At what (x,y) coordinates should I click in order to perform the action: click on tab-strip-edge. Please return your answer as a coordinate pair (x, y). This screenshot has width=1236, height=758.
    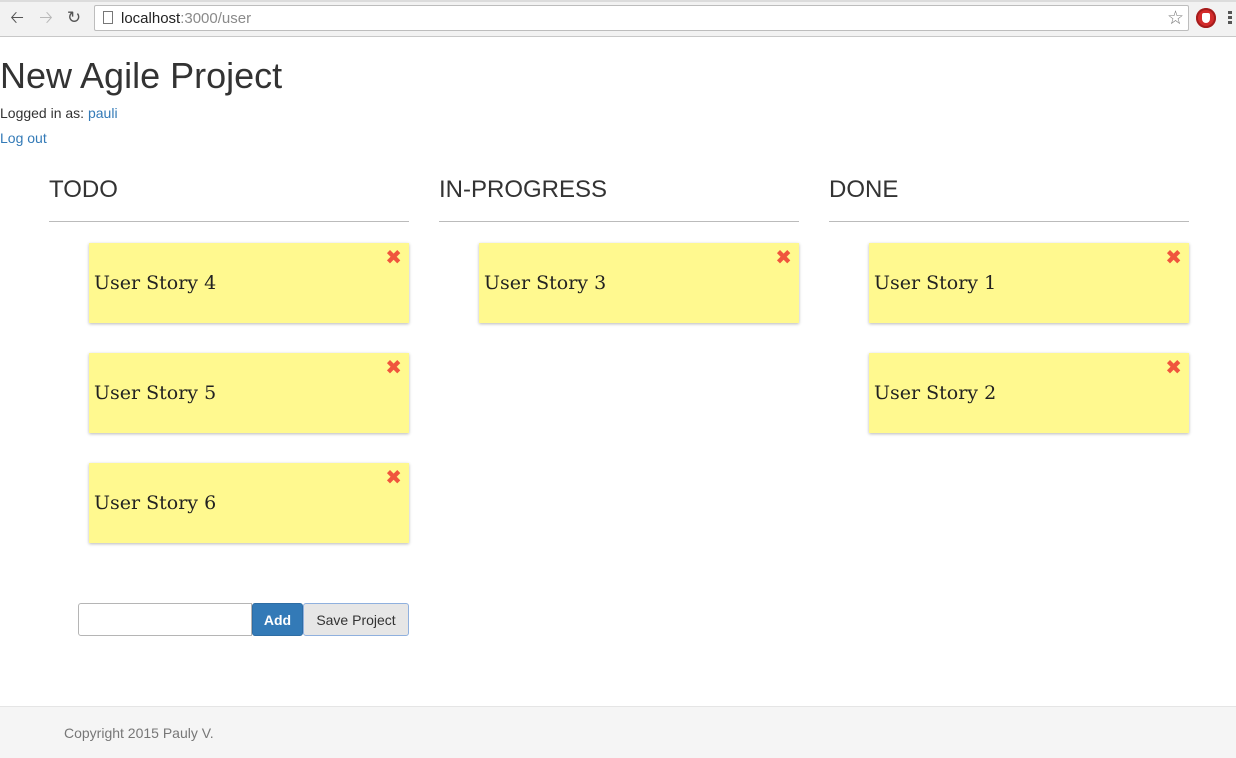
    Looking at the image, I should click on (618, 1).